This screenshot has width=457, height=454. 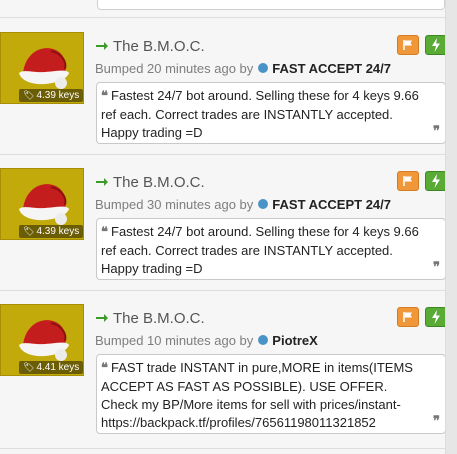 I want to click on bumped-text: Bumped 30 minutes ago by, so click(x=174, y=204).